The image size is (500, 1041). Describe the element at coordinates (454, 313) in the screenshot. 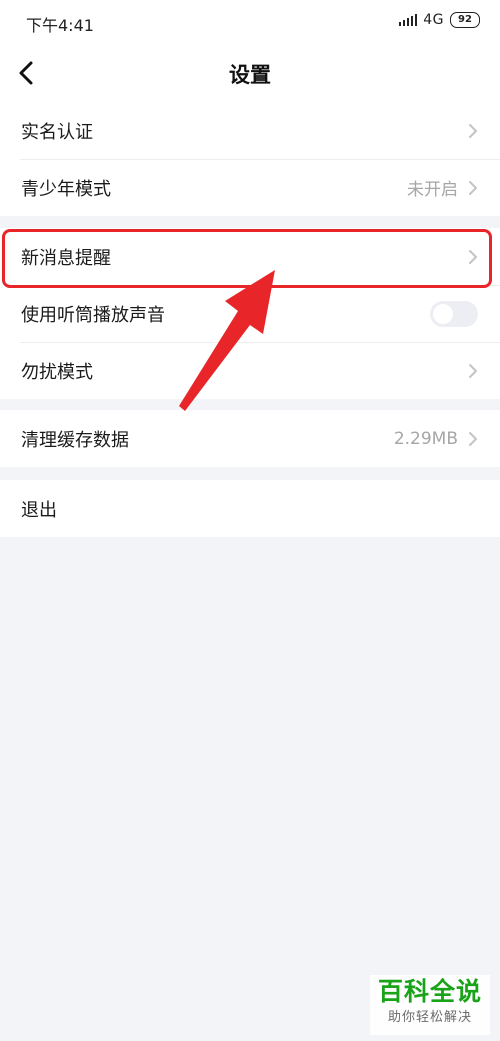

I see `earpiece-playback-toggle` at that location.